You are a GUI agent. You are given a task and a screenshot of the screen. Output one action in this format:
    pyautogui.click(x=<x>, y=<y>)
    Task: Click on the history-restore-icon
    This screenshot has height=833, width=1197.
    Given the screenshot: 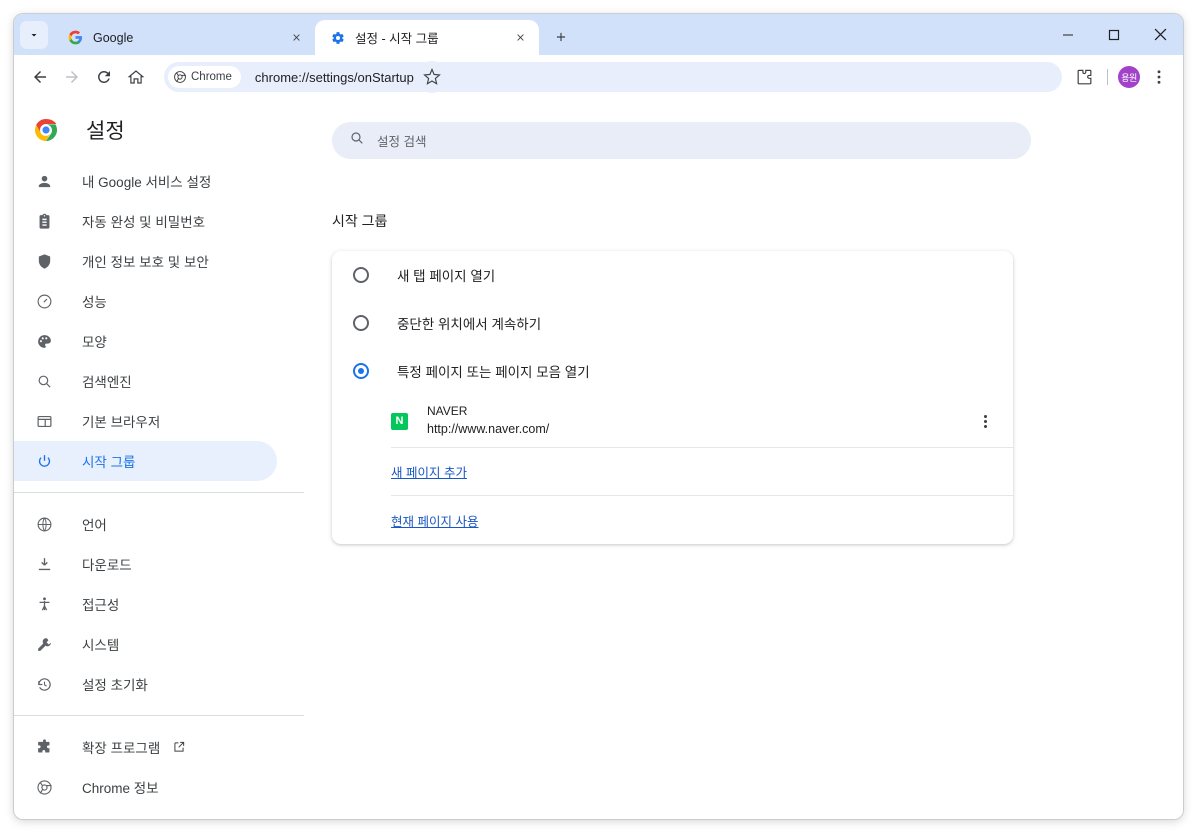 What is the action you would take?
    pyautogui.click(x=44, y=684)
    